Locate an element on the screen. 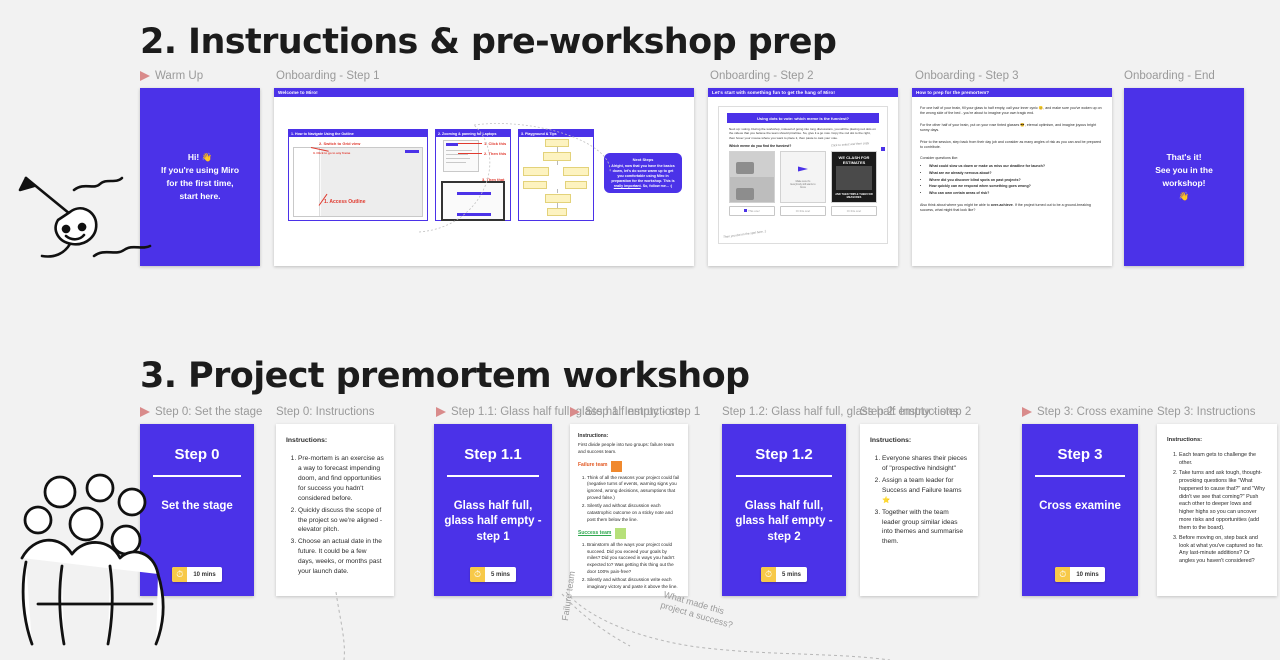 This screenshot has height=660, width=1280. vote-button-row: This one! Or this one! Or this one! is located at coordinates (803, 211).